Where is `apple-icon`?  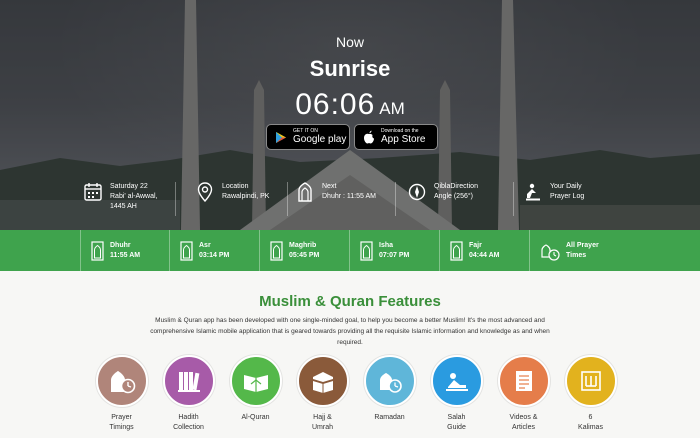
apple-icon is located at coordinates (369, 137).